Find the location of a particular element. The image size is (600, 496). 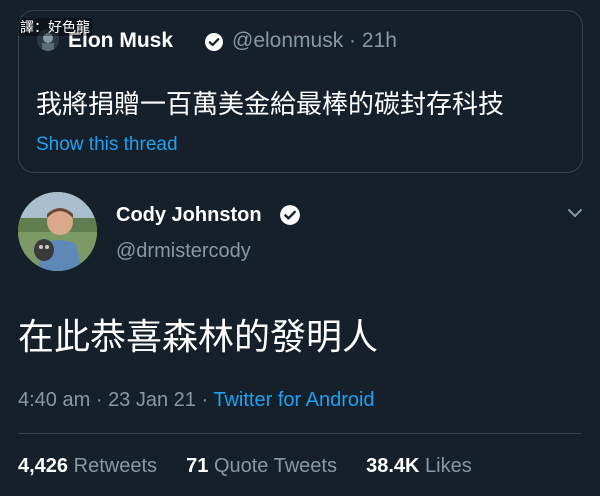

likes-stat: 38.4K Likes is located at coordinates (416, 466).